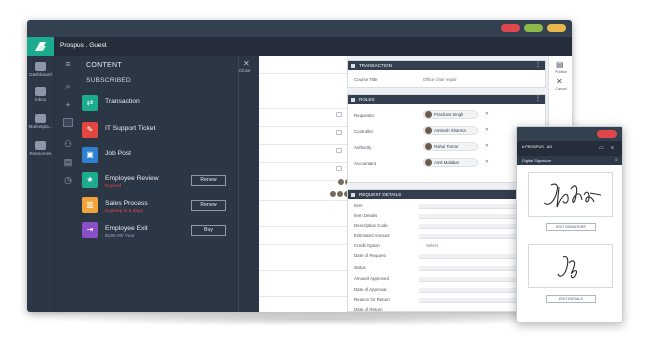 The width and height of the screenshot is (646, 341). What do you see at coordinates (170, 158) in the screenshot?
I see `content-item-job-post: ▣ Job Post` at bounding box center [170, 158].